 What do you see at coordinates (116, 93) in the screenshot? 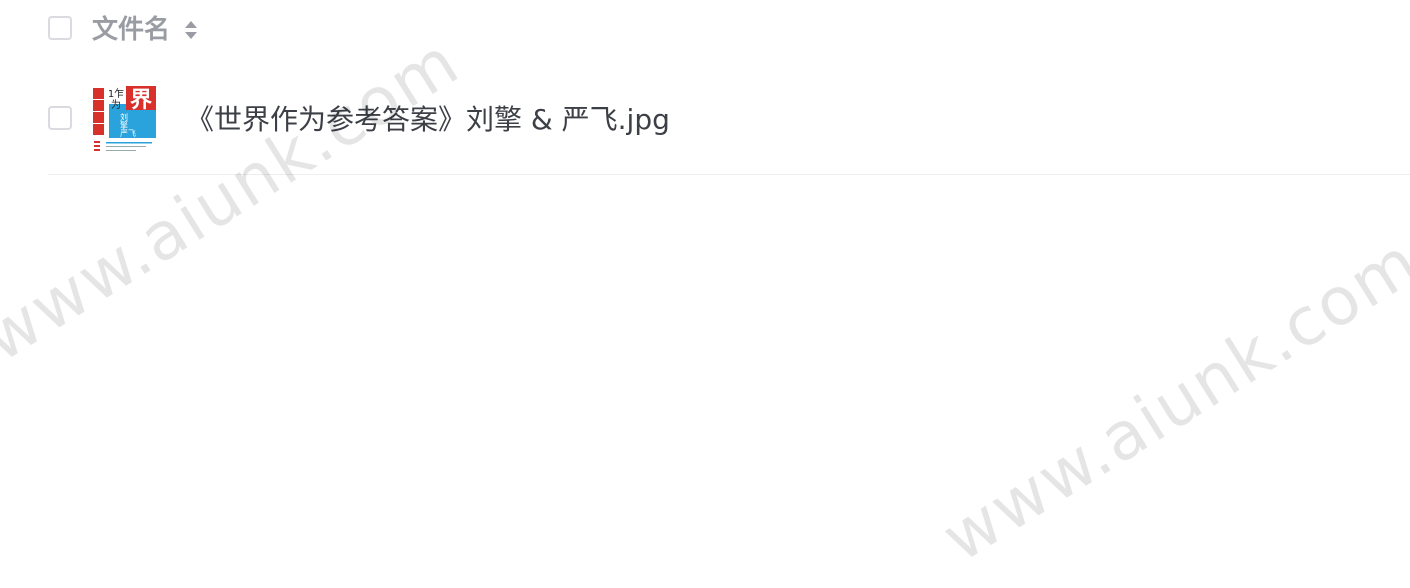
I see `svg-text: 1乍` at bounding box center [116, 93].